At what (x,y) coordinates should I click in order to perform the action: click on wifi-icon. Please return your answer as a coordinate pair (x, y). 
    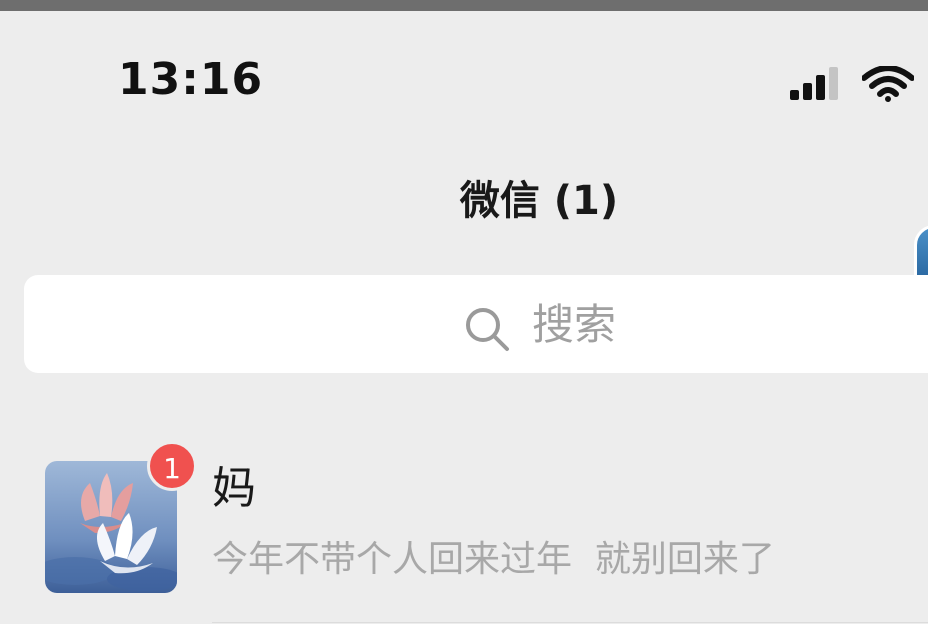
    Looking at the image, I should click on (888, 84).